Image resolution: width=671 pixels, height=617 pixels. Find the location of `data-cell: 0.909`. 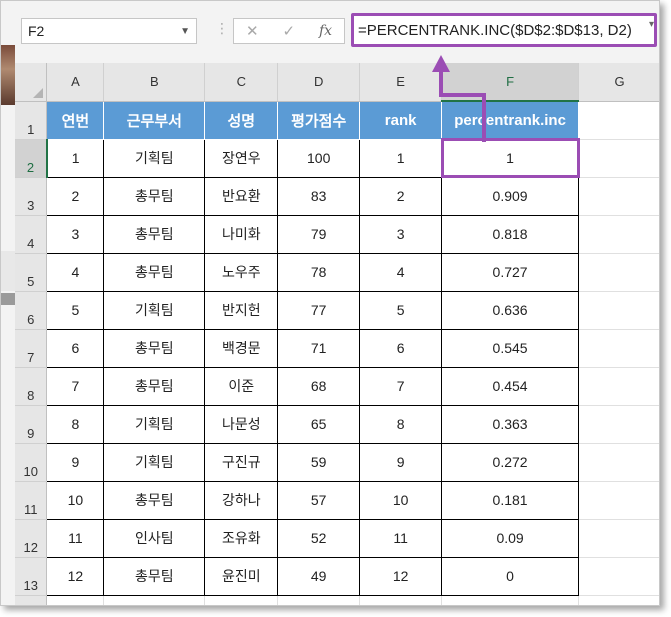

data-cell: 0.909 is located at coordinates (510, 196).